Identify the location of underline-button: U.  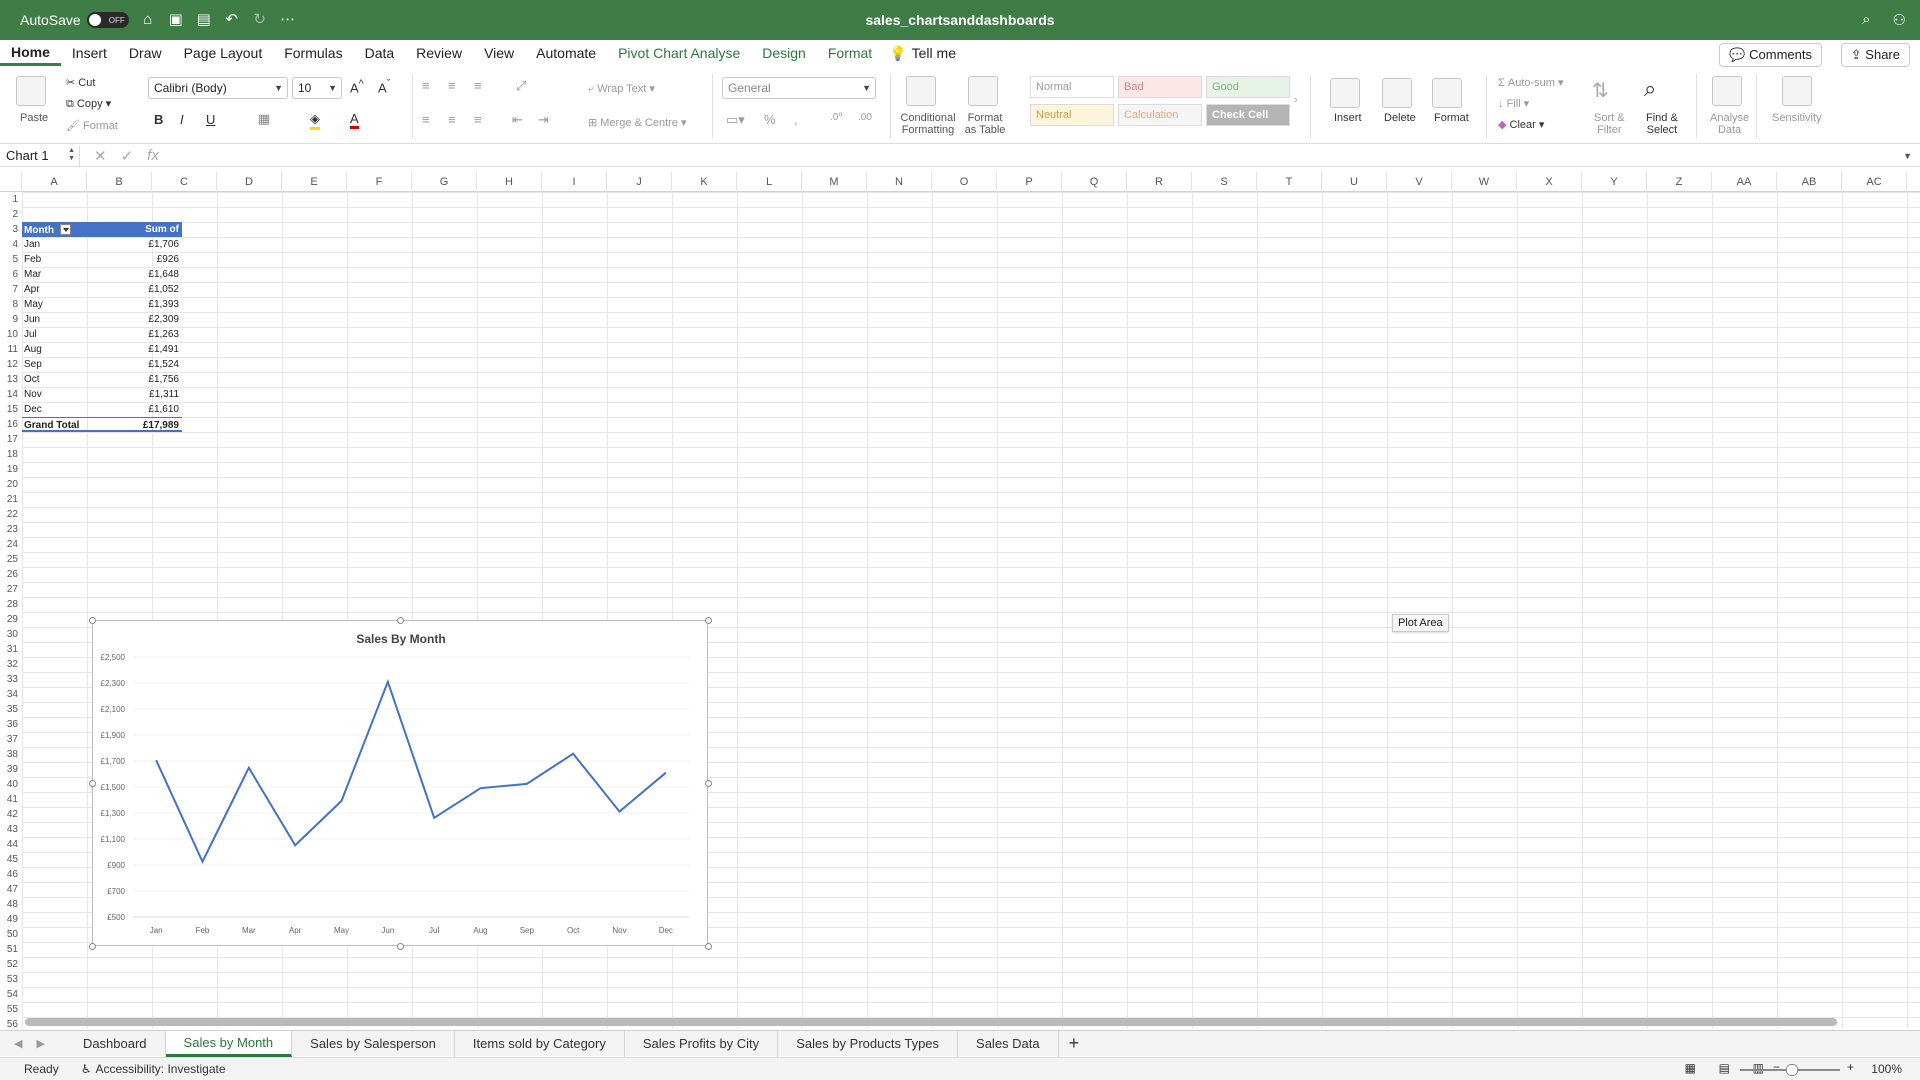
(210, 119).